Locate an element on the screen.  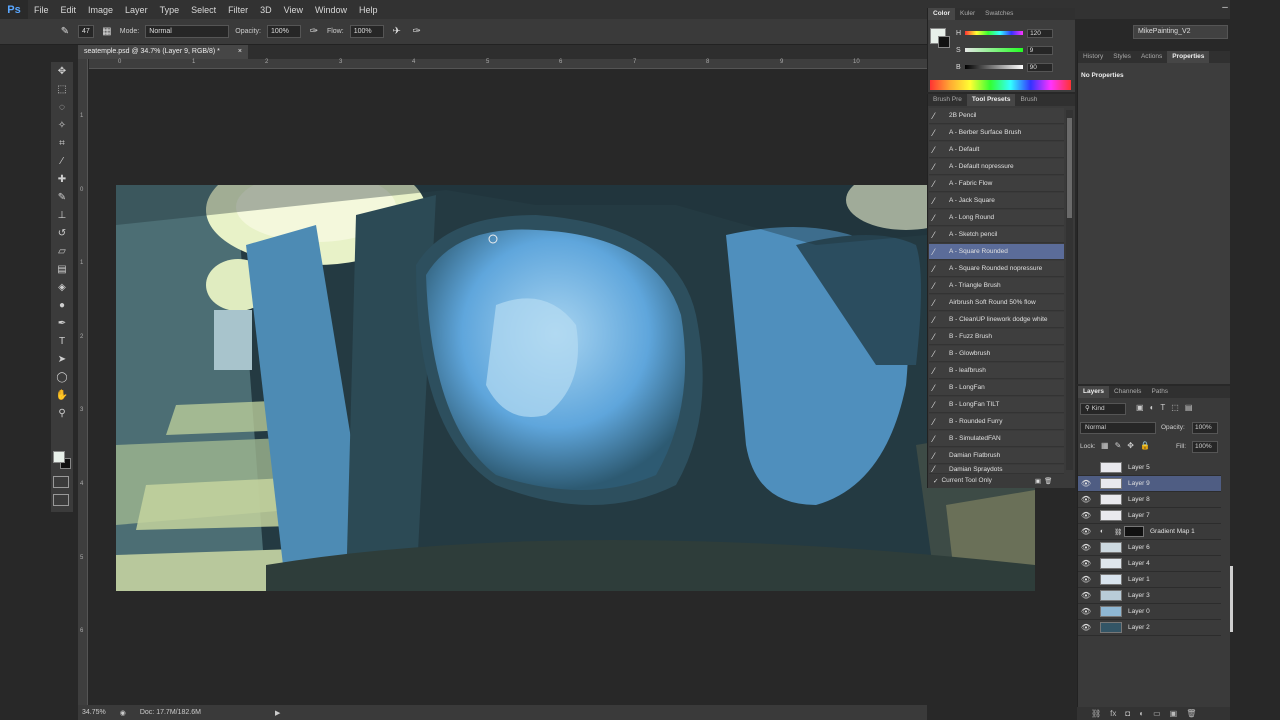
layer-row-selected: 👁 Layer 9 is located at coordinates (1149, 484).